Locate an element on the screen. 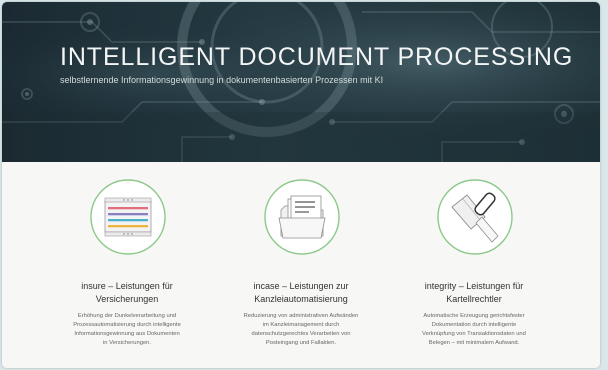 The image size is (608, 370). document-list-icon is located at coordinates (128, 217).